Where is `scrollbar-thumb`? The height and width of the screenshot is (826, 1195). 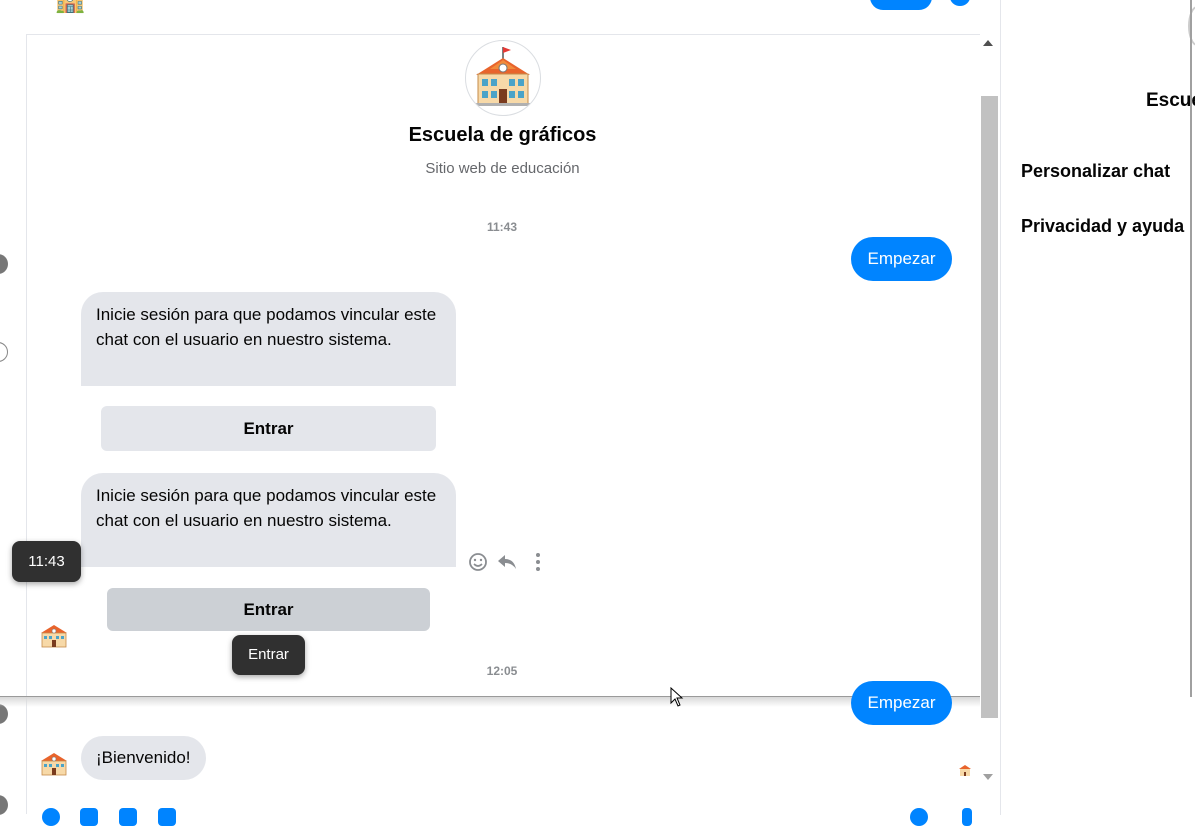
scrollbar-thumb is located at coordinates (989, 407).